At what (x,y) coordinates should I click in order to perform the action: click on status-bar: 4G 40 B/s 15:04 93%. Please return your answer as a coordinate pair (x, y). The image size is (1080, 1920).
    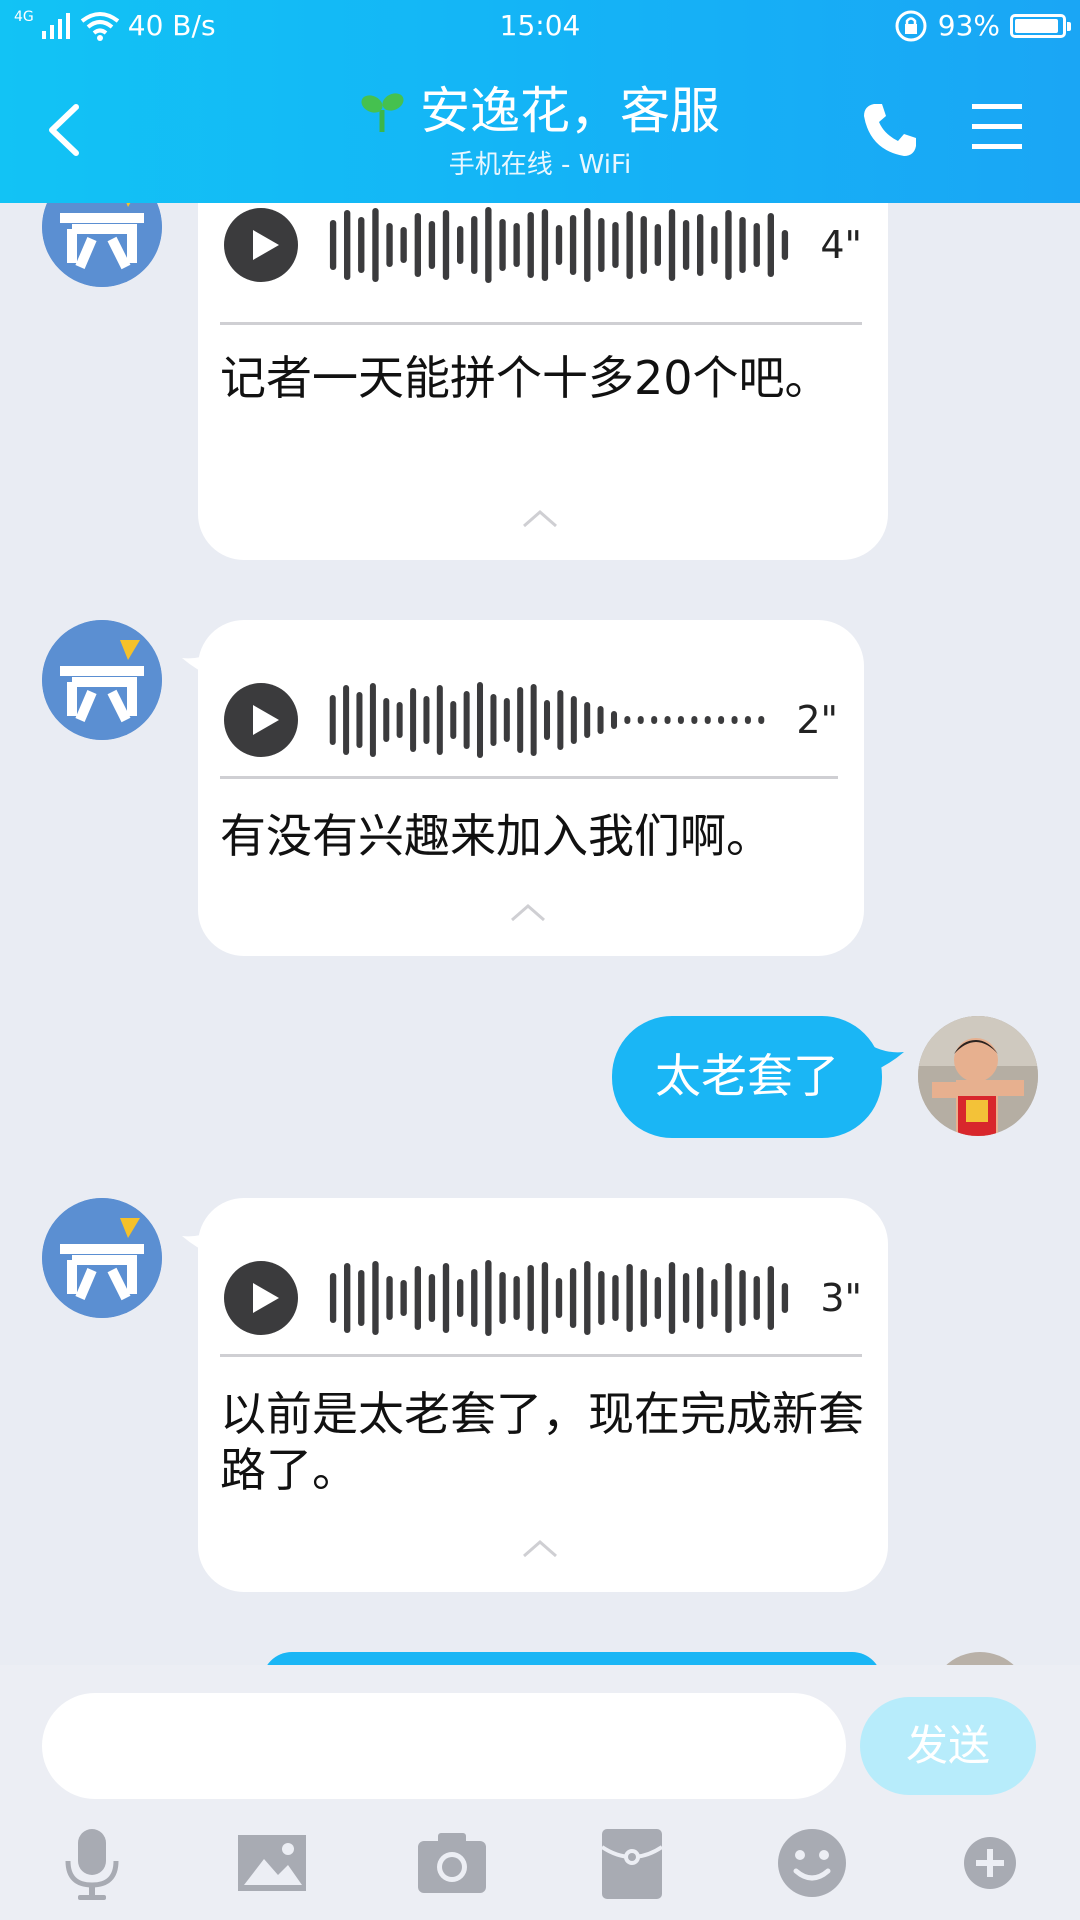
    Looking at the image, I should click on (540, 26).